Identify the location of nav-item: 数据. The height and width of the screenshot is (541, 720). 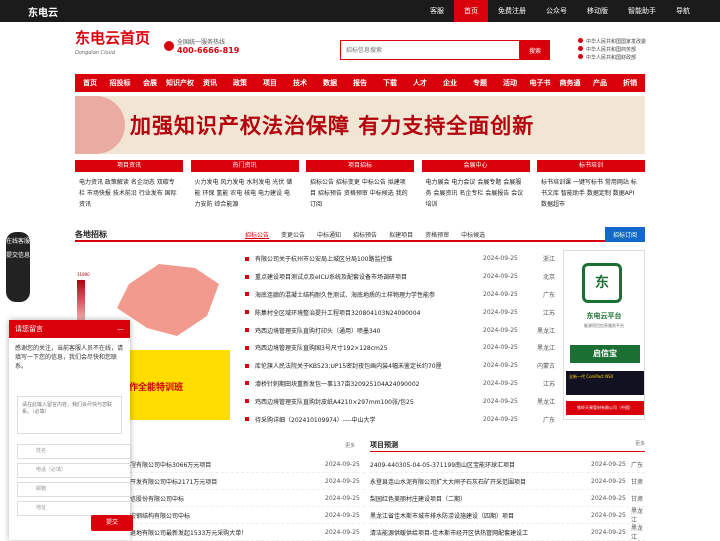
(330, 83).